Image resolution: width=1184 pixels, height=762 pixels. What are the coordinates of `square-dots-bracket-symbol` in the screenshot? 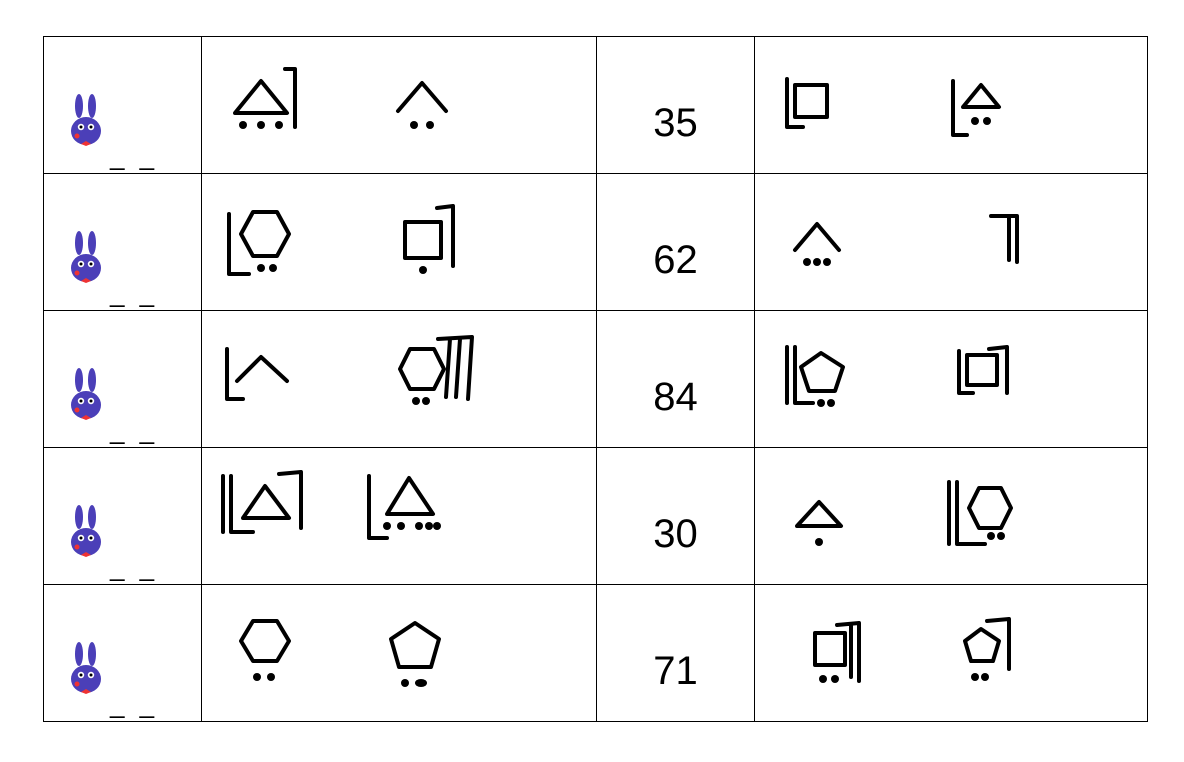 It's located at (837, 654).